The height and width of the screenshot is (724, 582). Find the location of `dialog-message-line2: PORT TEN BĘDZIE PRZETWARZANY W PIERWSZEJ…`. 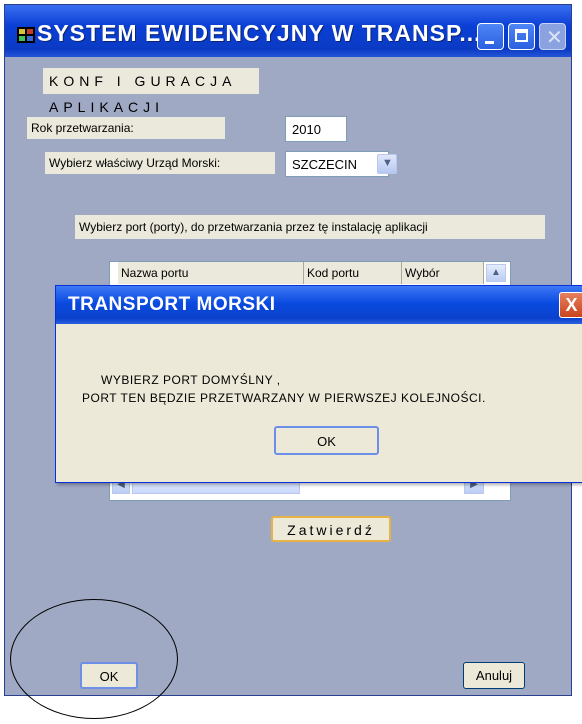

dialog-message-line2: PORT TEN BĘDZIE PRZETWARZANY W PIERWSZEJ… is located at coordinates (284, 398).